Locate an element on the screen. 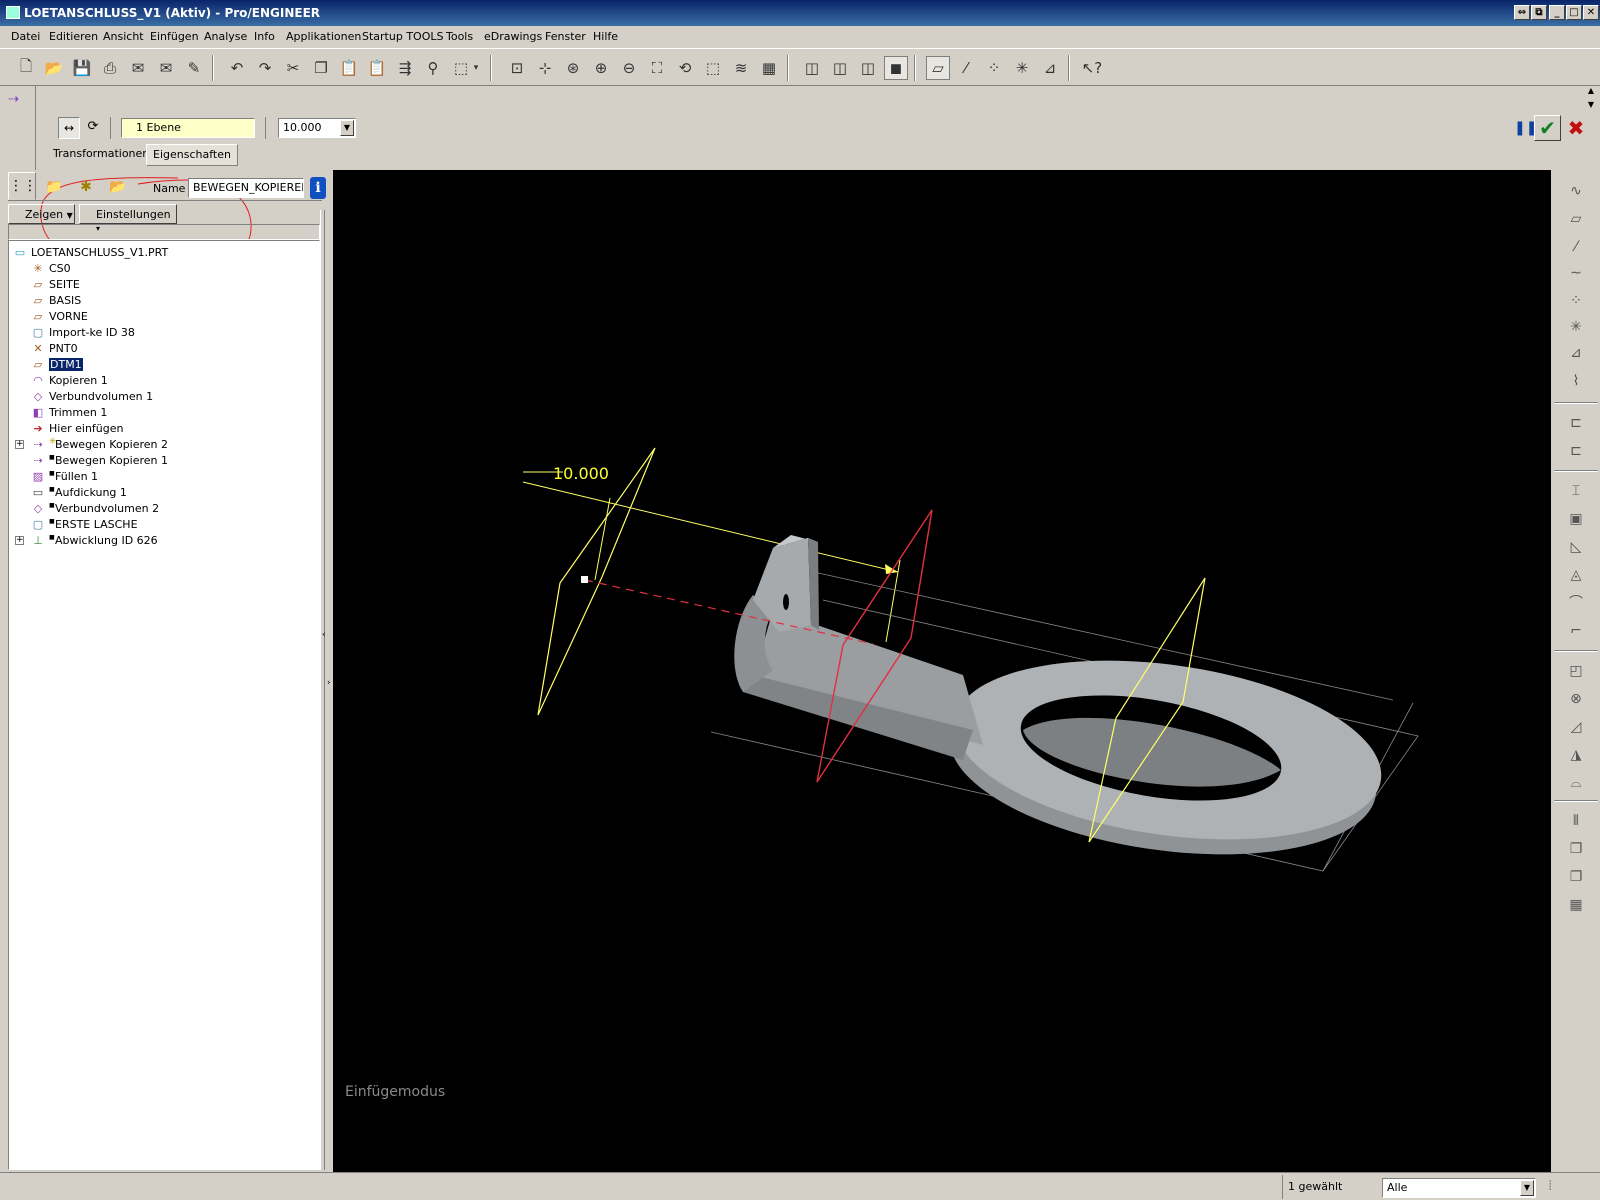 The height and width of the screenshot is (1200, 1600). copy-icon: ❐ is located at coordinates (321, 68).